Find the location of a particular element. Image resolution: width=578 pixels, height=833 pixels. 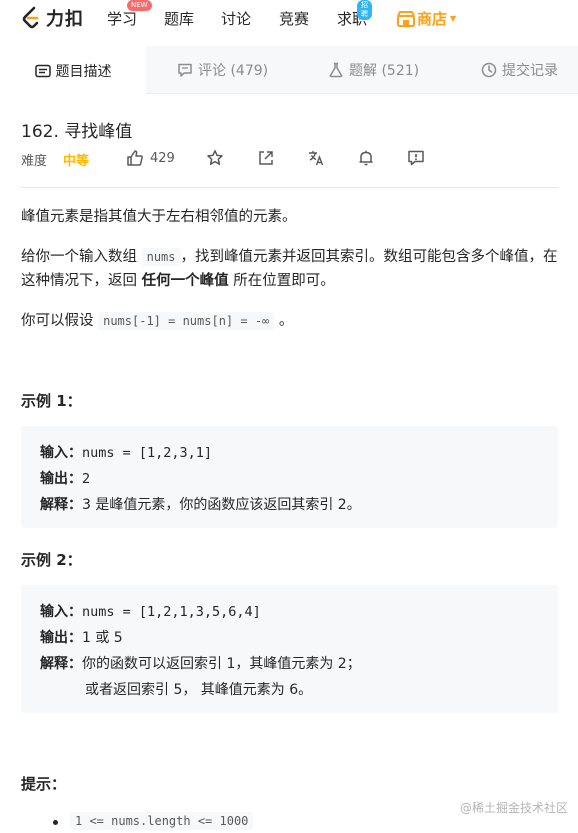

star-icon is located at coordinates (215, 158).